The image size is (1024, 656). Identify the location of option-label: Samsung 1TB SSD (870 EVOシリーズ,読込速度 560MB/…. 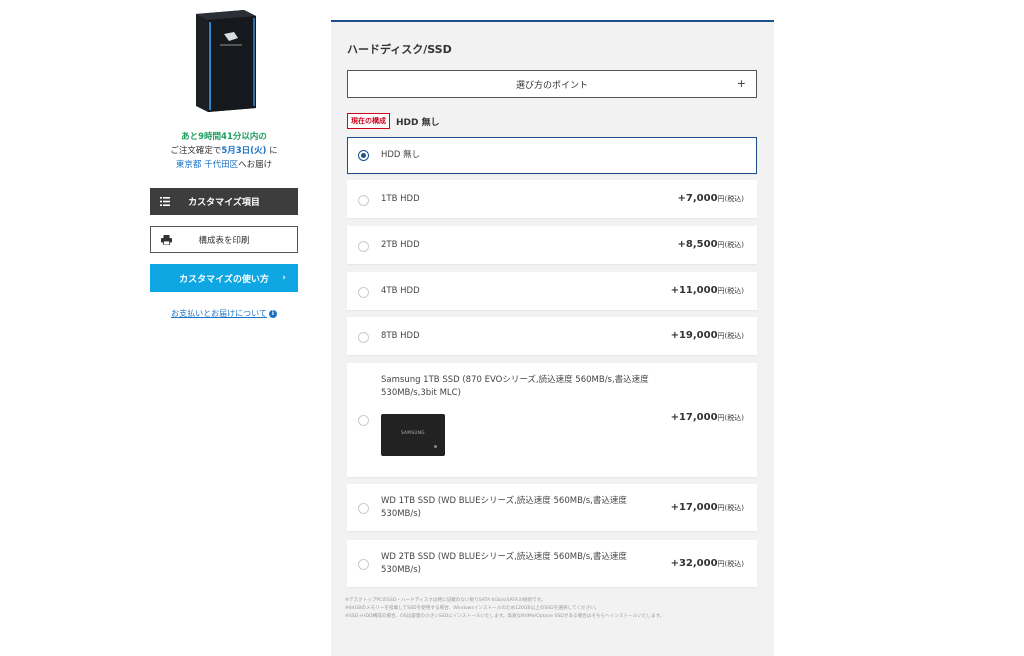
(515, 386).